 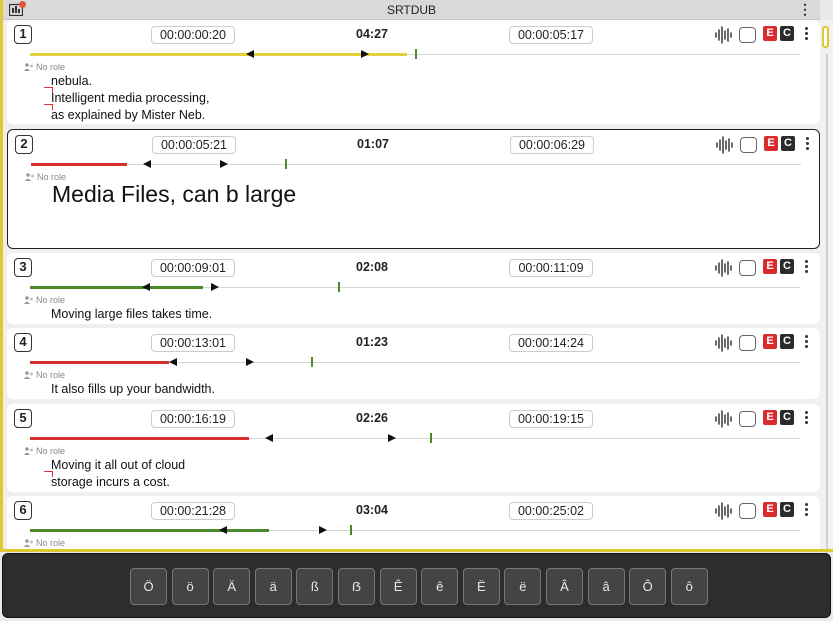 I want to click on character-key: Ö, so click(x=148, y=586).